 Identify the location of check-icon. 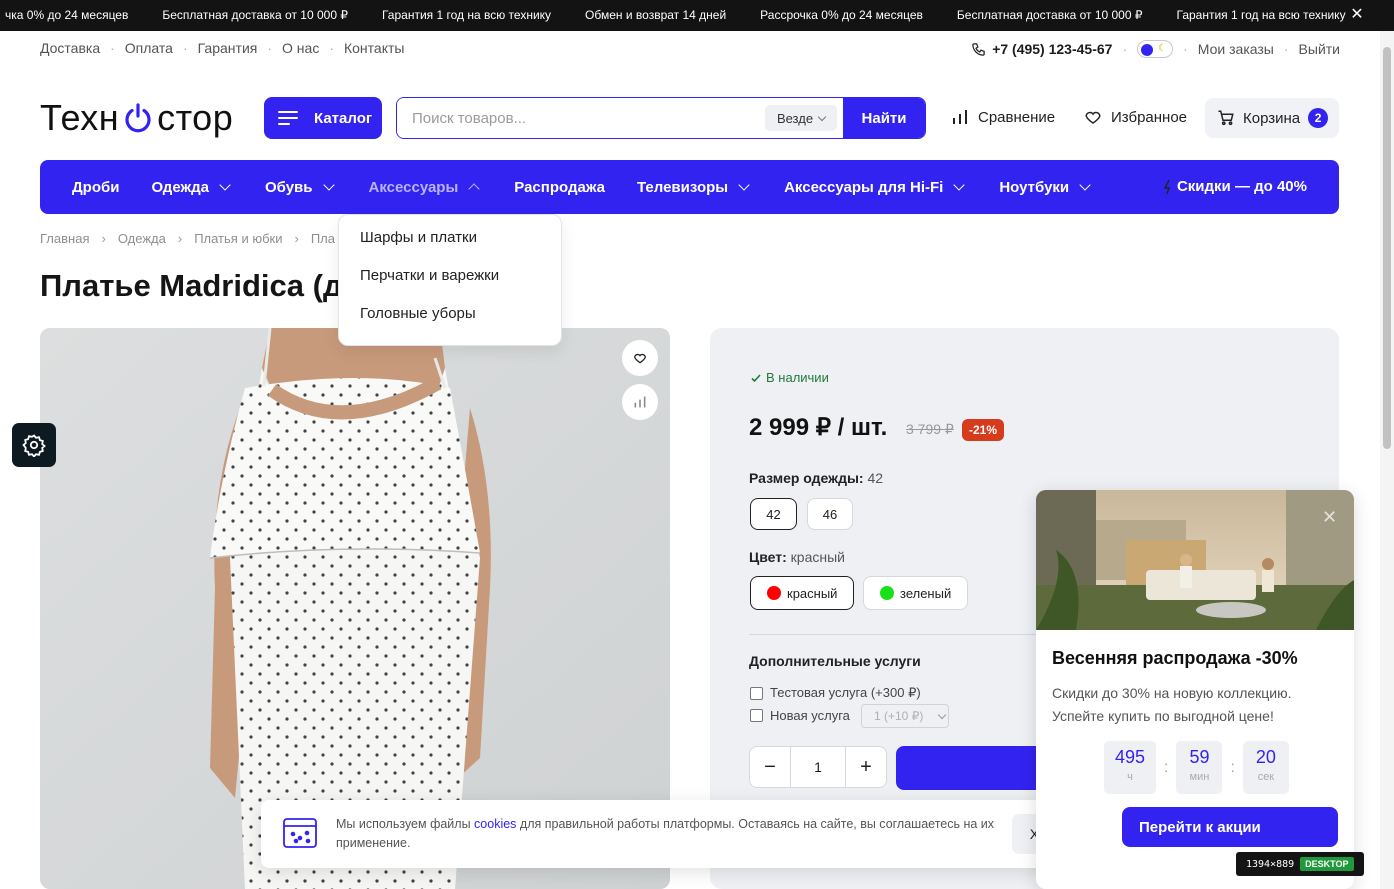
(756, 377).